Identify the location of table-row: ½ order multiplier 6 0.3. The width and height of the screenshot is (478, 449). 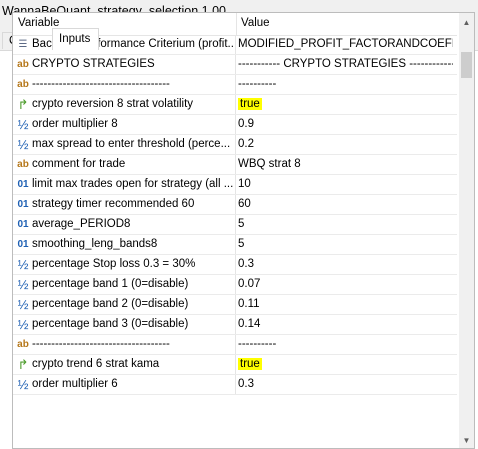
(235, 385).